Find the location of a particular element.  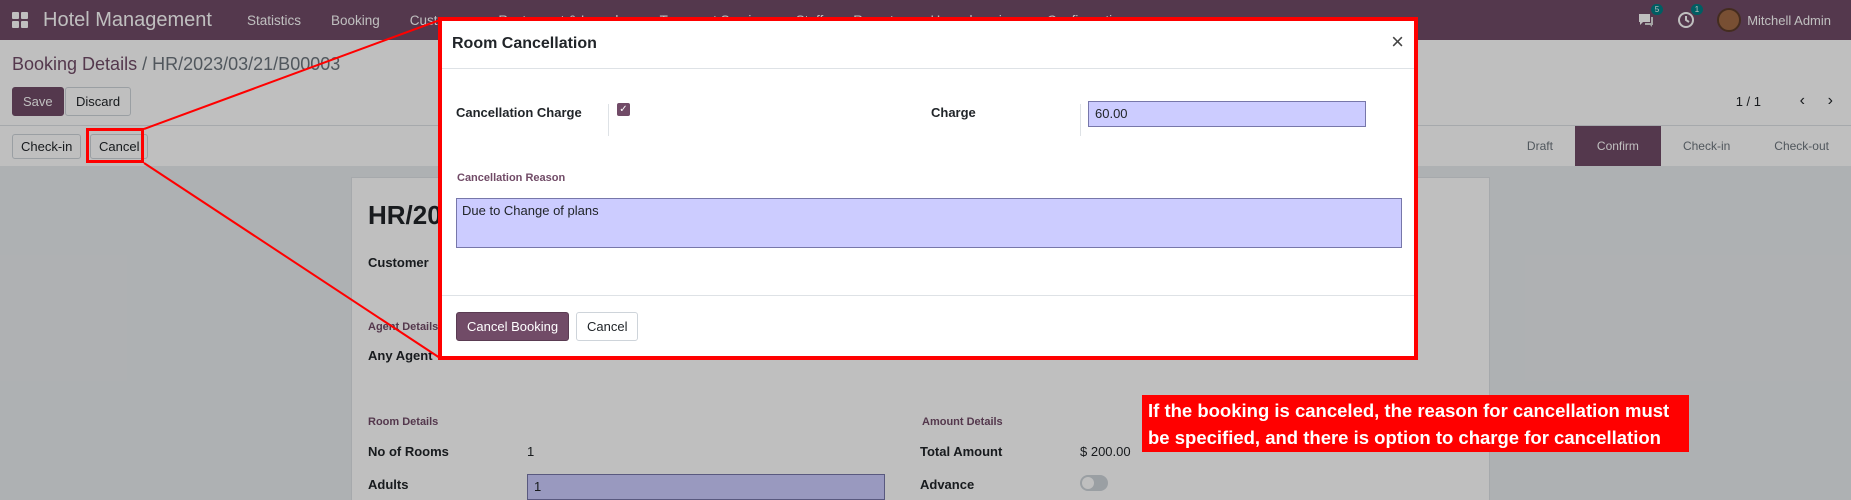

dialog-cancel-button: Cancel is located at coordinates (607, 326).